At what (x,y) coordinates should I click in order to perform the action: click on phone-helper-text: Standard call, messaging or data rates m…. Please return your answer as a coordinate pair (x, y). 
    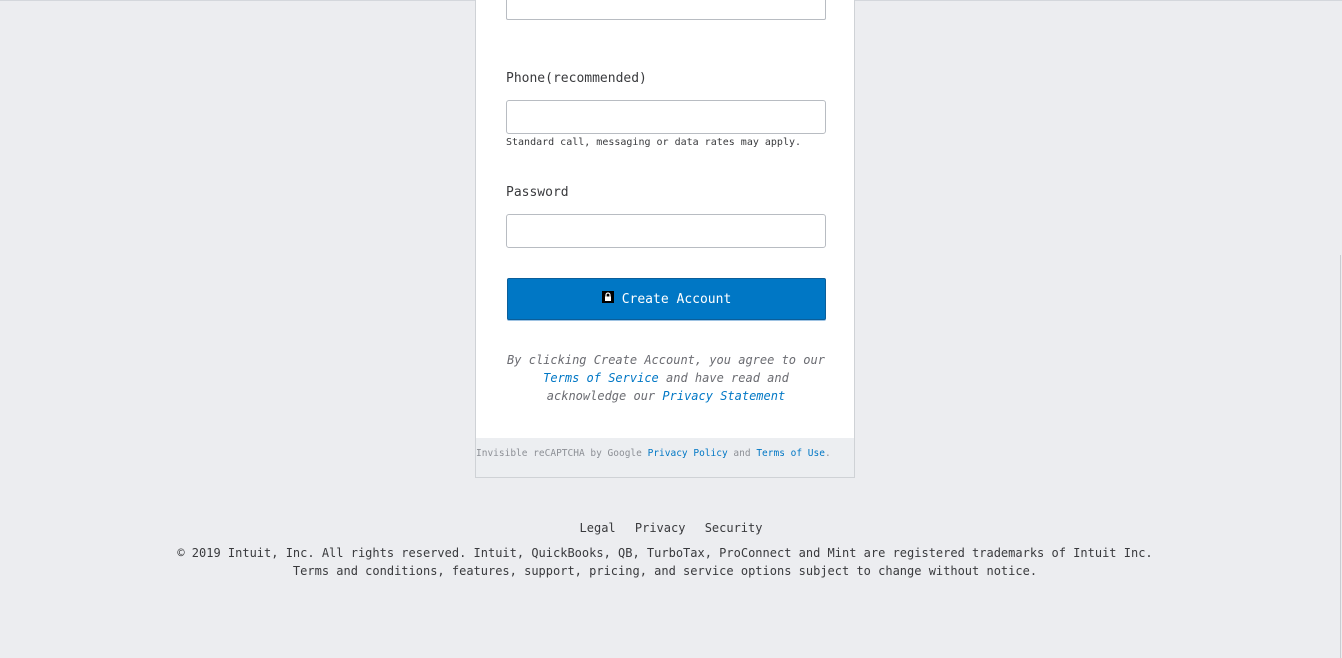
    Looking at the image, I should click on (654, 142).